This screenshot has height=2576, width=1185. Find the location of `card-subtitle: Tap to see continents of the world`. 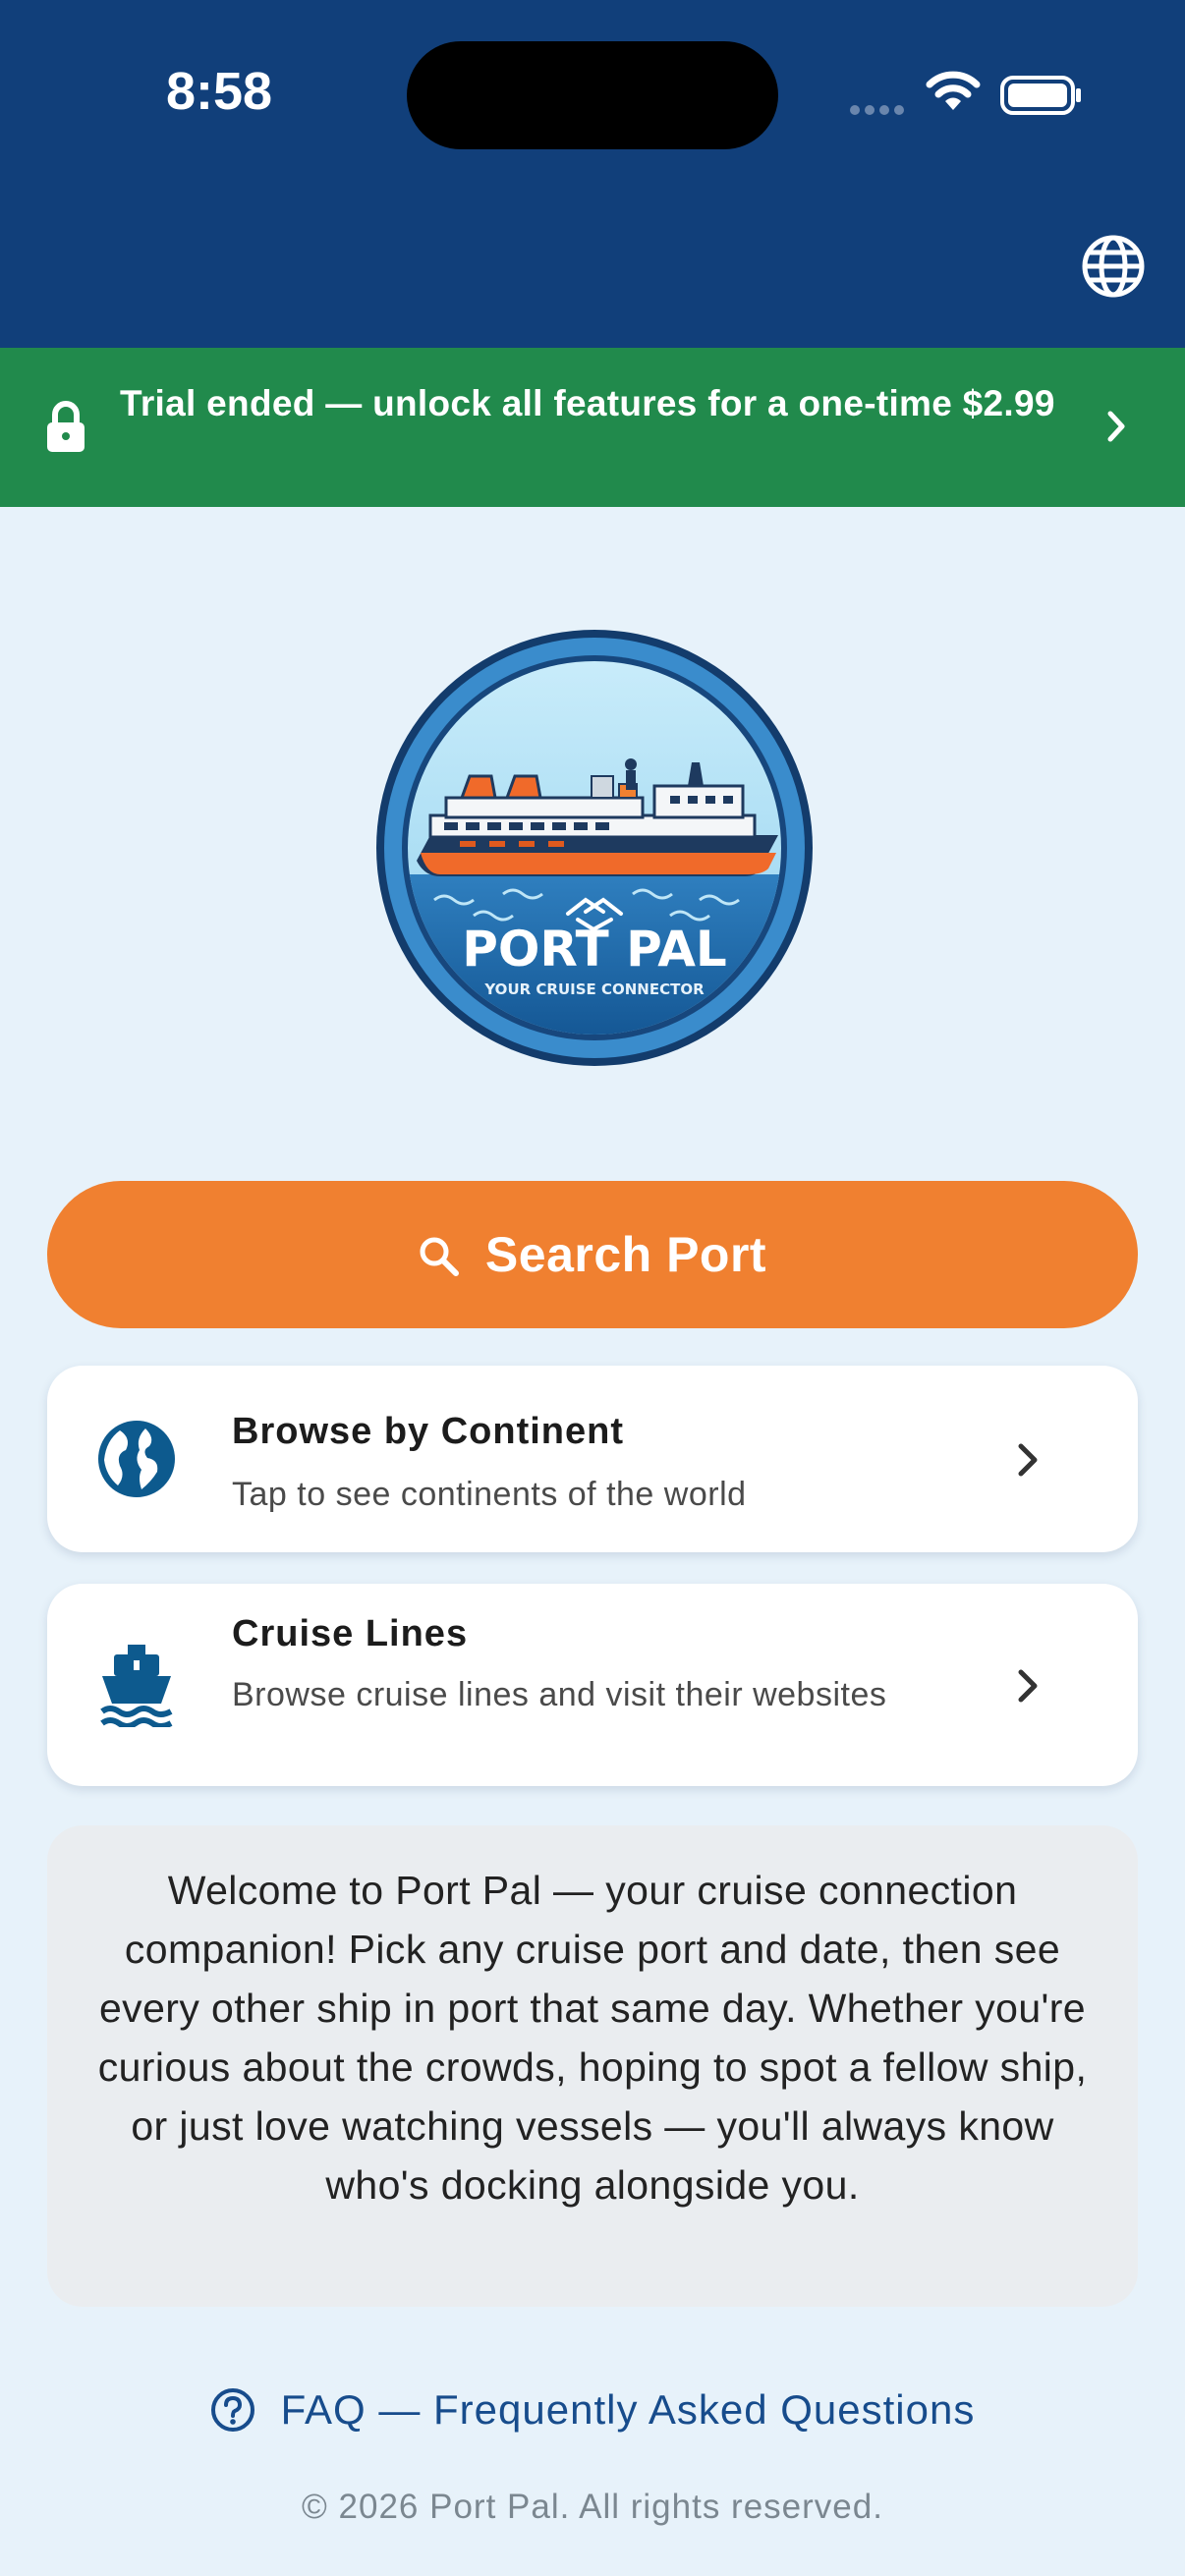

card-subtitle: Tap to see continents of the world is located at coordinates (490, 1494).